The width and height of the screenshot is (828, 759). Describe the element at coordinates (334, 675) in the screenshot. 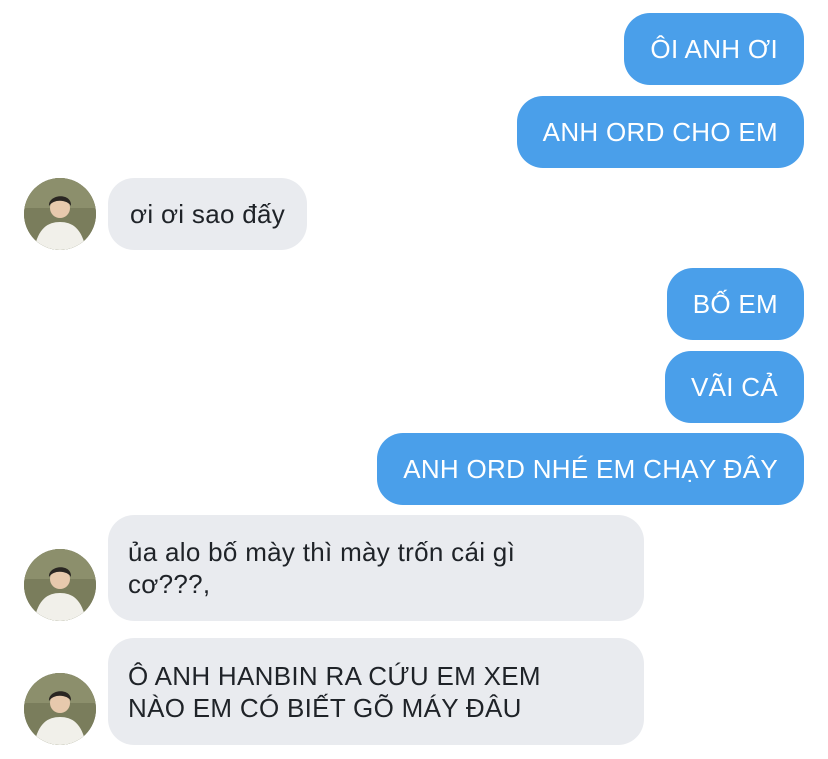

I see `message-text-line: Ô ANH HANBIN RA CỨU EM XEM` at that location.